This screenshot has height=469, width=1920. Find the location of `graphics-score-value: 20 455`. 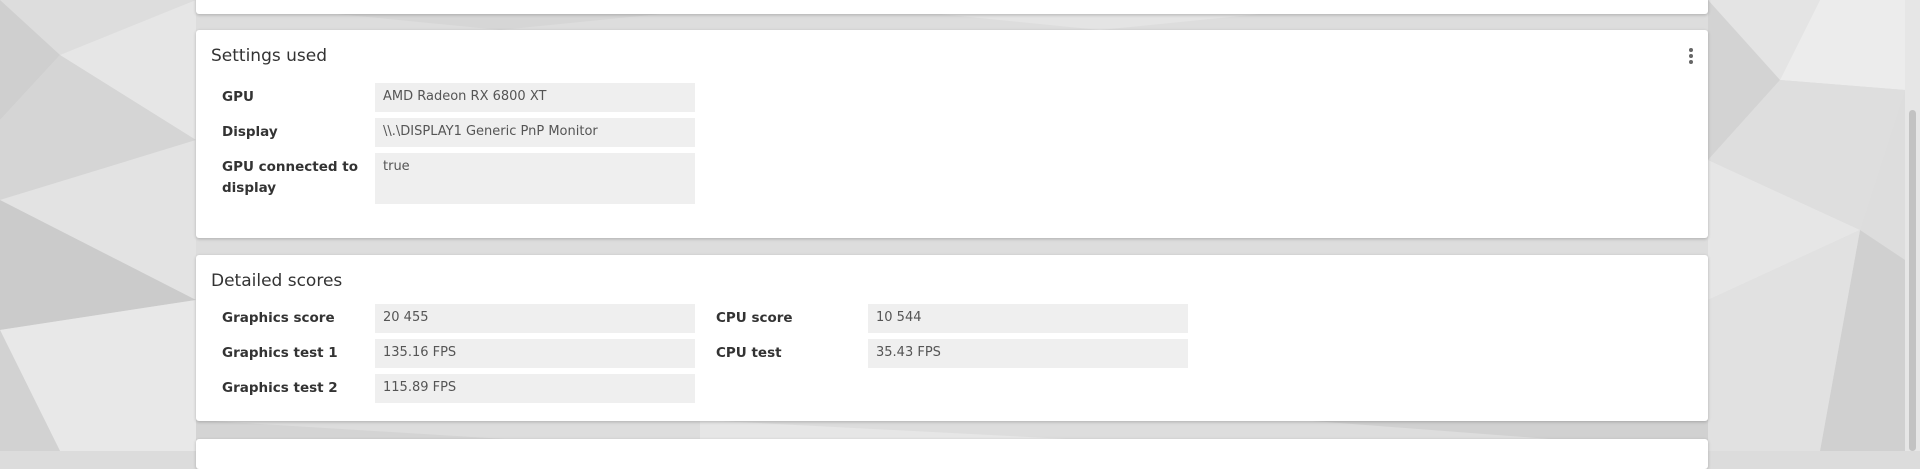

graphics-score-value: 20 455 is located at coordinates (535, 318).